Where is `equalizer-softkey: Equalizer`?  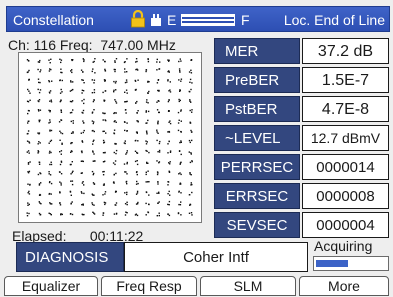
equalizer-softkey: Equalizer is located at coordinates (51, 286).